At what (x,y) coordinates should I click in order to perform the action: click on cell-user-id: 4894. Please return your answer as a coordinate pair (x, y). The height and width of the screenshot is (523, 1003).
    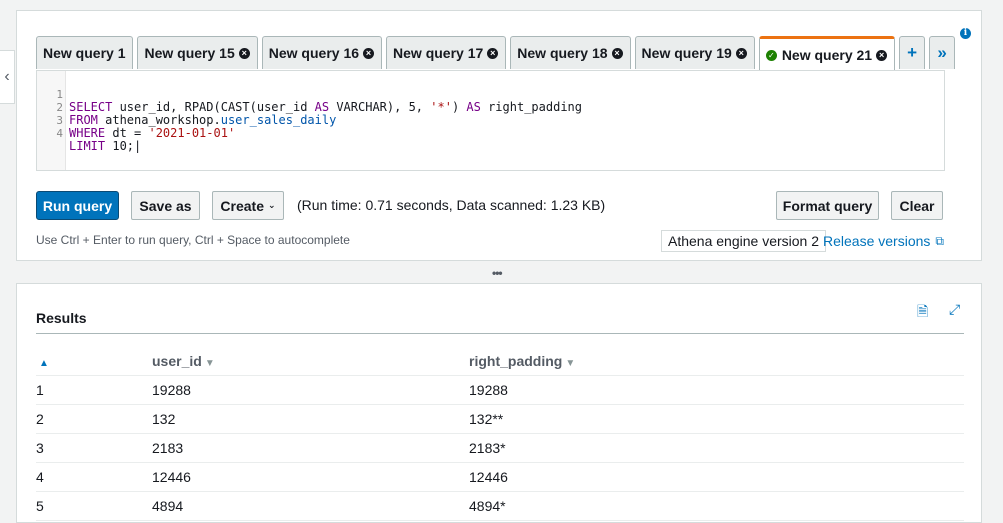
    Looking at the image, I should click on (310, 506).